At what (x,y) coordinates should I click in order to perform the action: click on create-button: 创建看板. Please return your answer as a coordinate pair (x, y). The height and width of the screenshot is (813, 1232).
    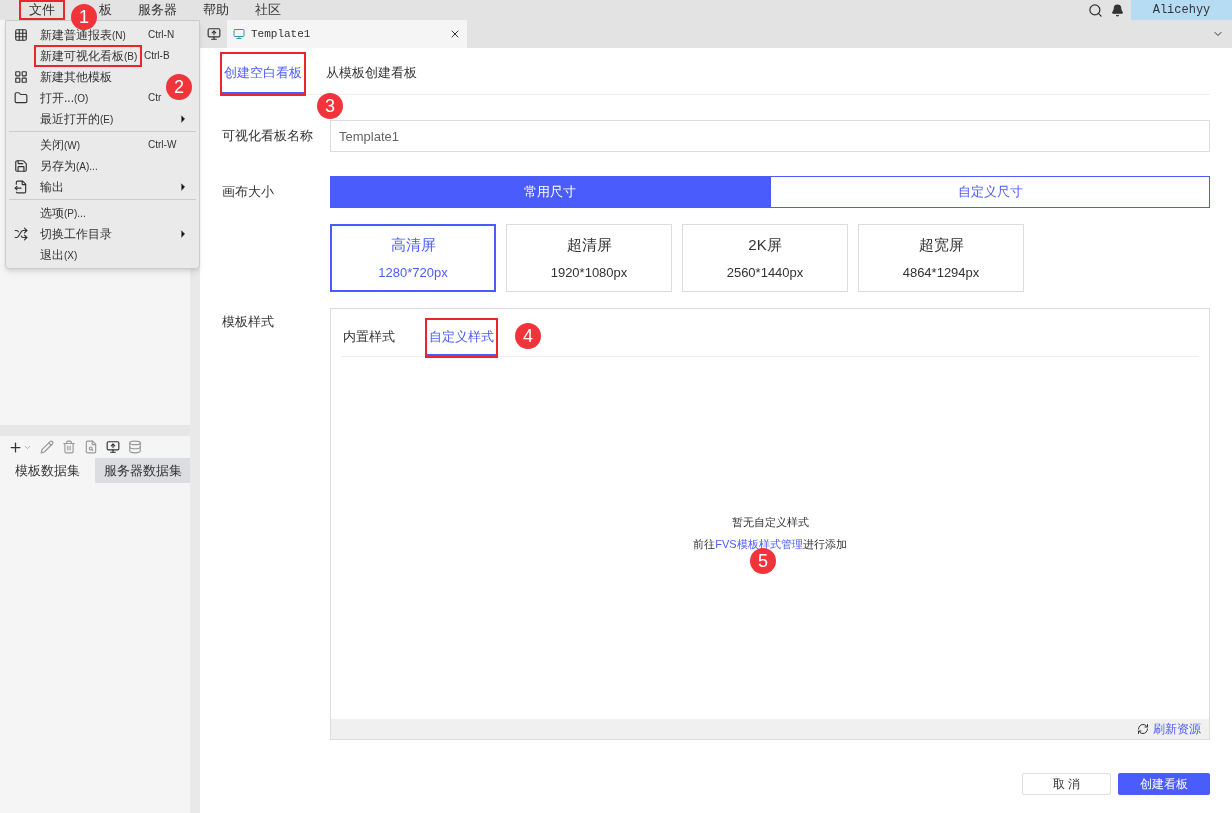
    Looking at the image, I should click on (1164, 784).